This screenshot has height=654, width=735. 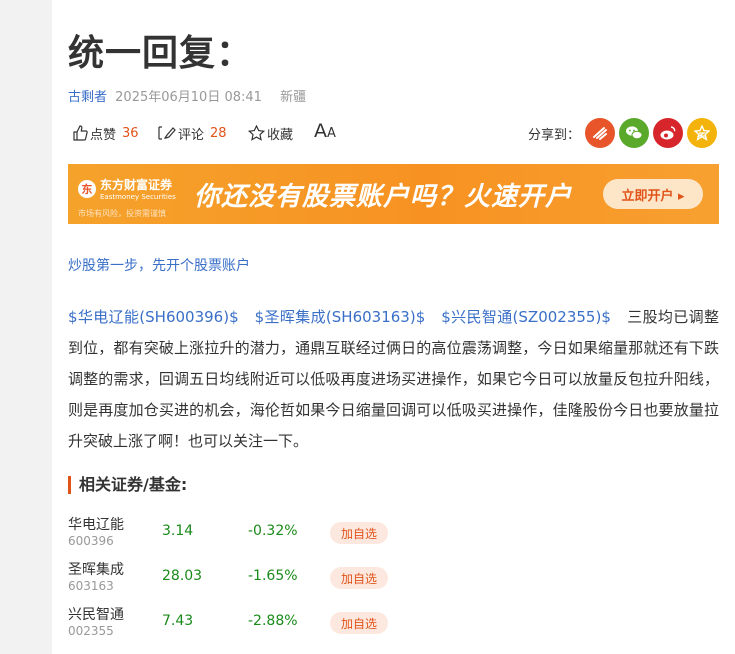 What do you see at coordinates (96, 524) in the screenshot?
I see `stock-name: 华电辽能` at bounding box center [96, 524].